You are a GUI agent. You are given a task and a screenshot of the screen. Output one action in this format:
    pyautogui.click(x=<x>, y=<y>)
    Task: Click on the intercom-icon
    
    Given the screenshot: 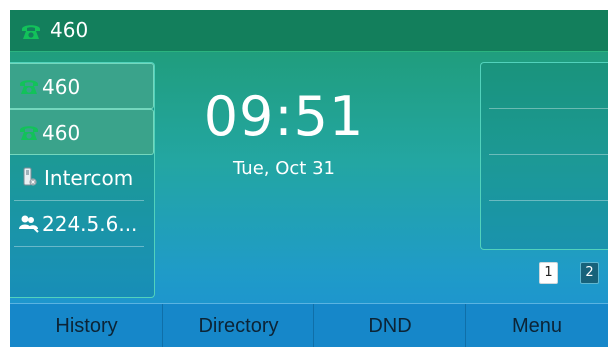 What is the action you would take?
    pyautogui.click(x=30, y=176)
    